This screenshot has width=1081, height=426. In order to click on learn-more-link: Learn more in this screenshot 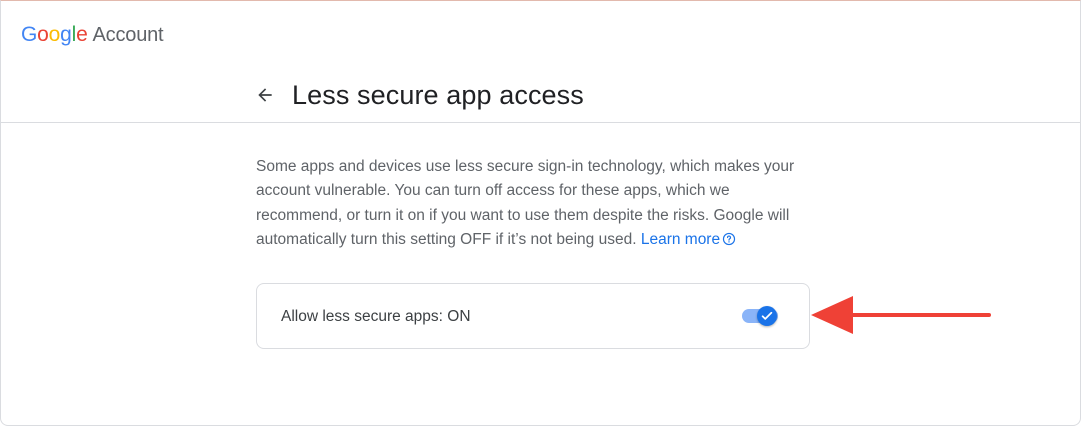, I will do `click(688, 239)`.